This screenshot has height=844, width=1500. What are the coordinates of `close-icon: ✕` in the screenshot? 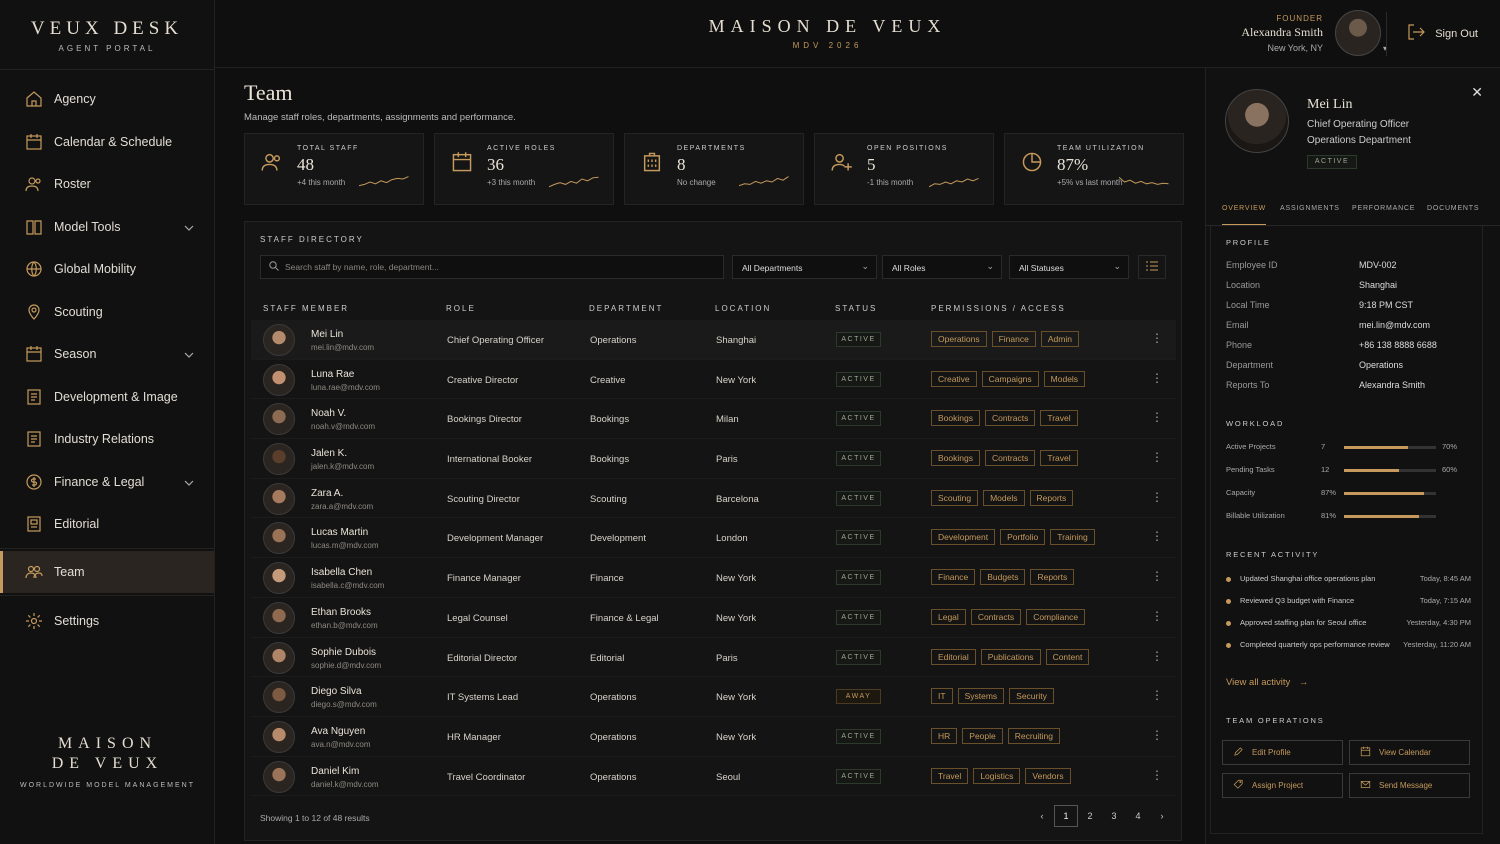 It's located at (1477, 92).